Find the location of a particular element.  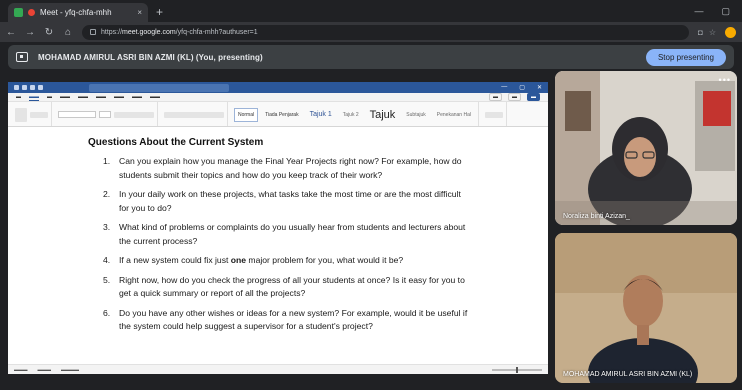

participant-name-2: MOHAMAD AMIRUL ASRI BIN AZMI (KL) is located at coordinates (628, 374).